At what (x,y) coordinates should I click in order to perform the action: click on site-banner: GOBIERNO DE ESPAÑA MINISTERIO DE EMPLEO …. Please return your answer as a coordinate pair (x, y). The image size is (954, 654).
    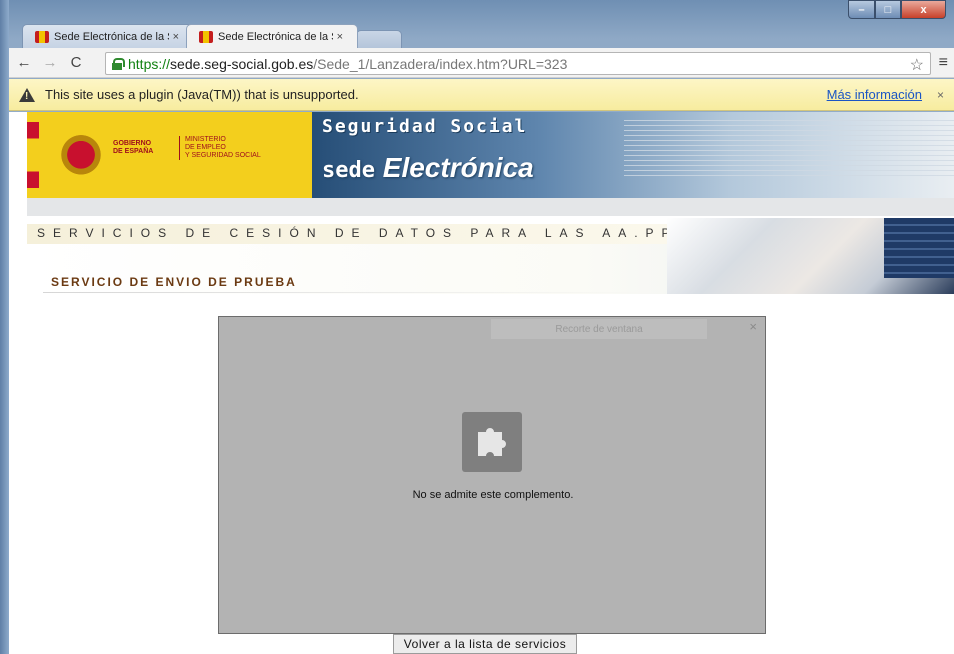
    Looking at the image, I should click on (490, 155).